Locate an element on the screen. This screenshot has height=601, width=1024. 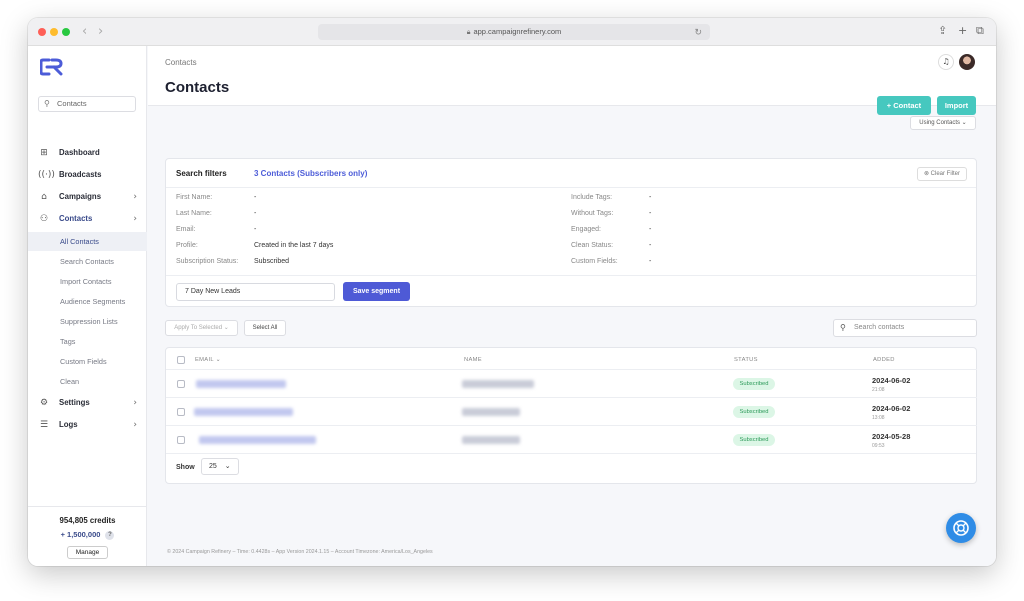
sidebar-item-label: Settings is located at coordinates (74, 402).